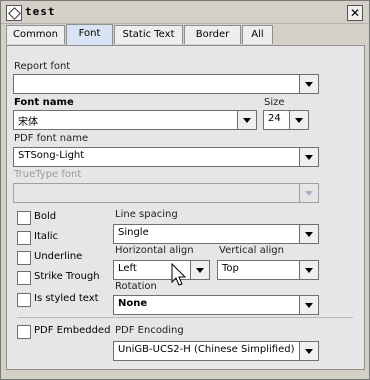  Describe the element at coordinates (166, 157) in the screenshot. I see `pdf-font-name-combo: STSong-Light` at that location.